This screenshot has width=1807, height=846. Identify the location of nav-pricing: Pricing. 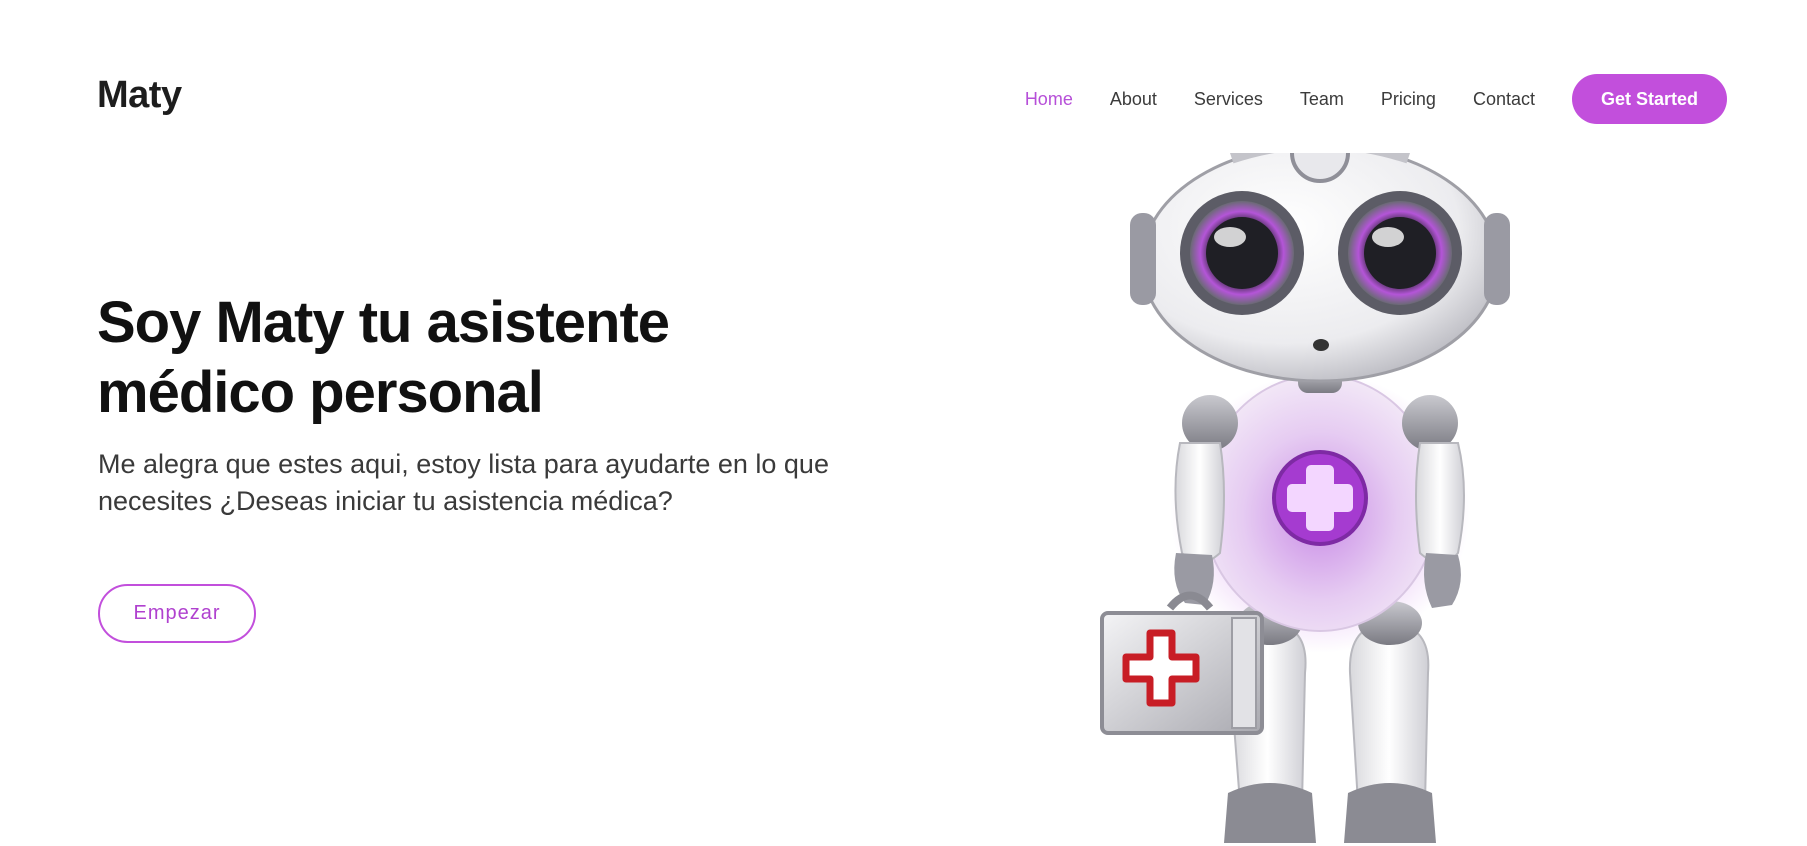
(1408, 99).